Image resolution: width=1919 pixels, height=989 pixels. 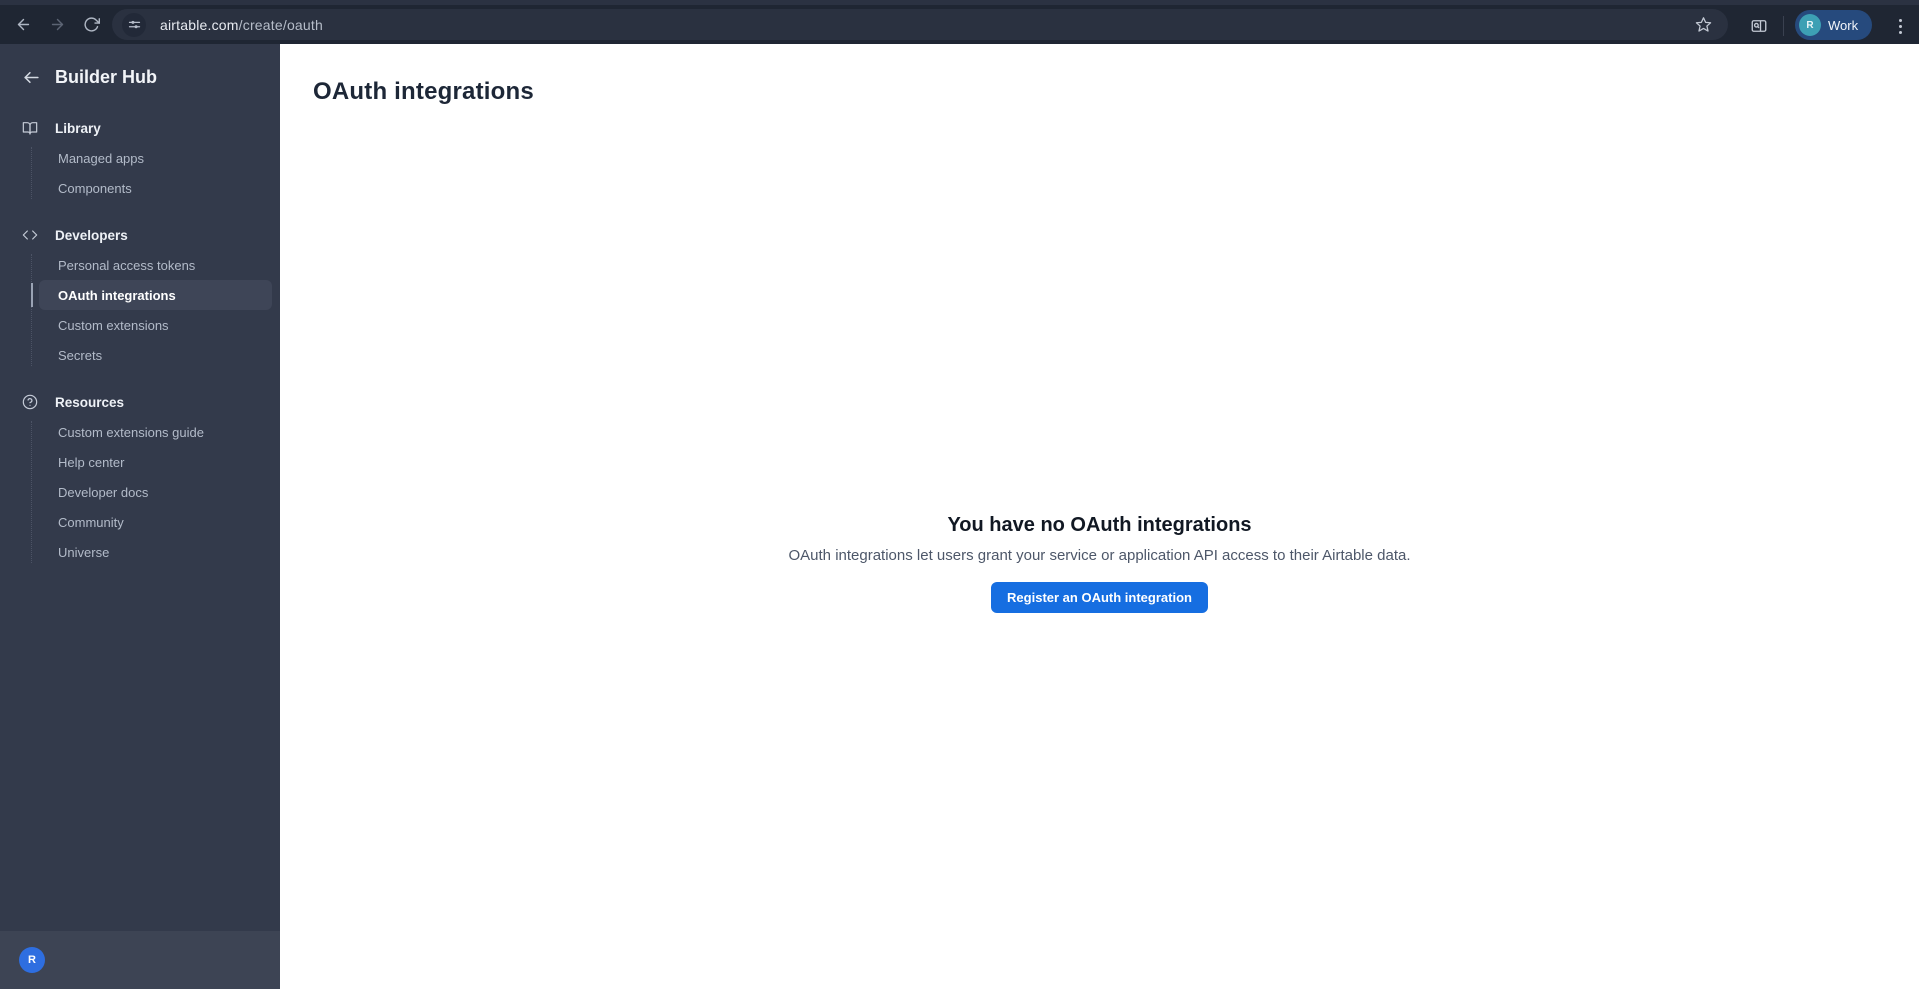 I want to click on arrow-left-icon, so click(x=31, y=77).